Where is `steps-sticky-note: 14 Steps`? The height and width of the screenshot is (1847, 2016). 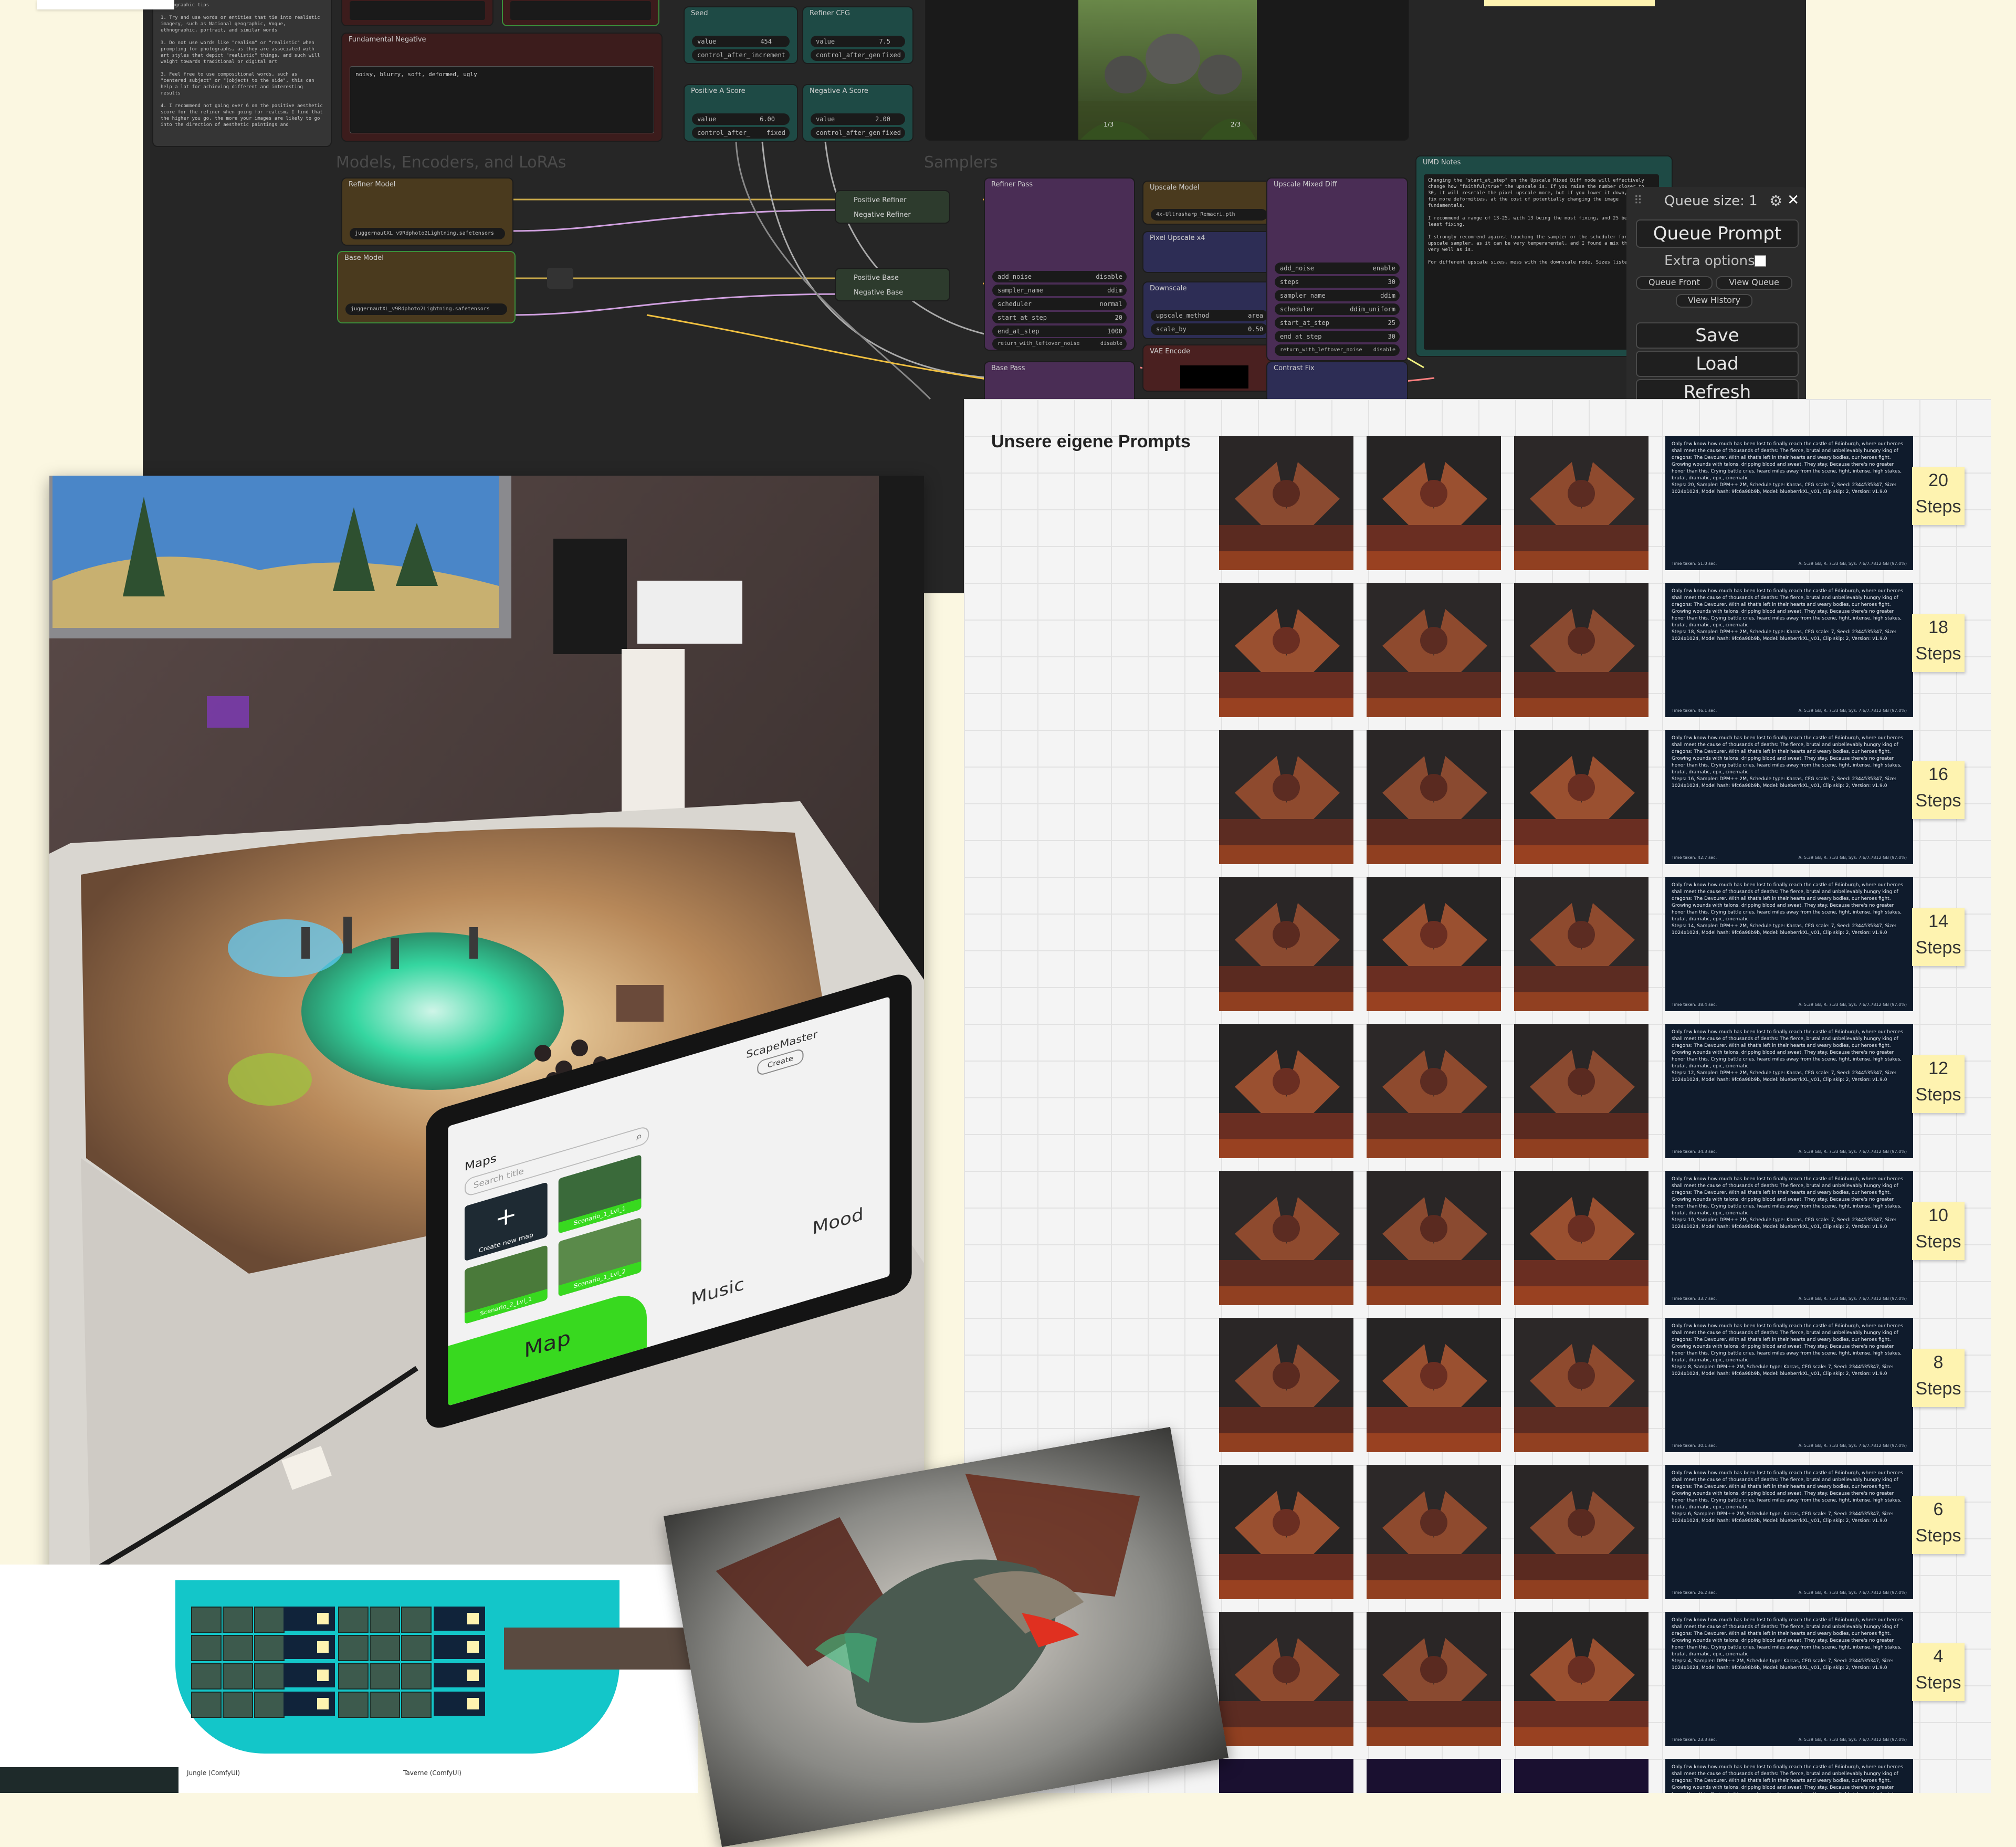 steps-sticky-note: 14 Steps is located at coordinates (1938, 937).